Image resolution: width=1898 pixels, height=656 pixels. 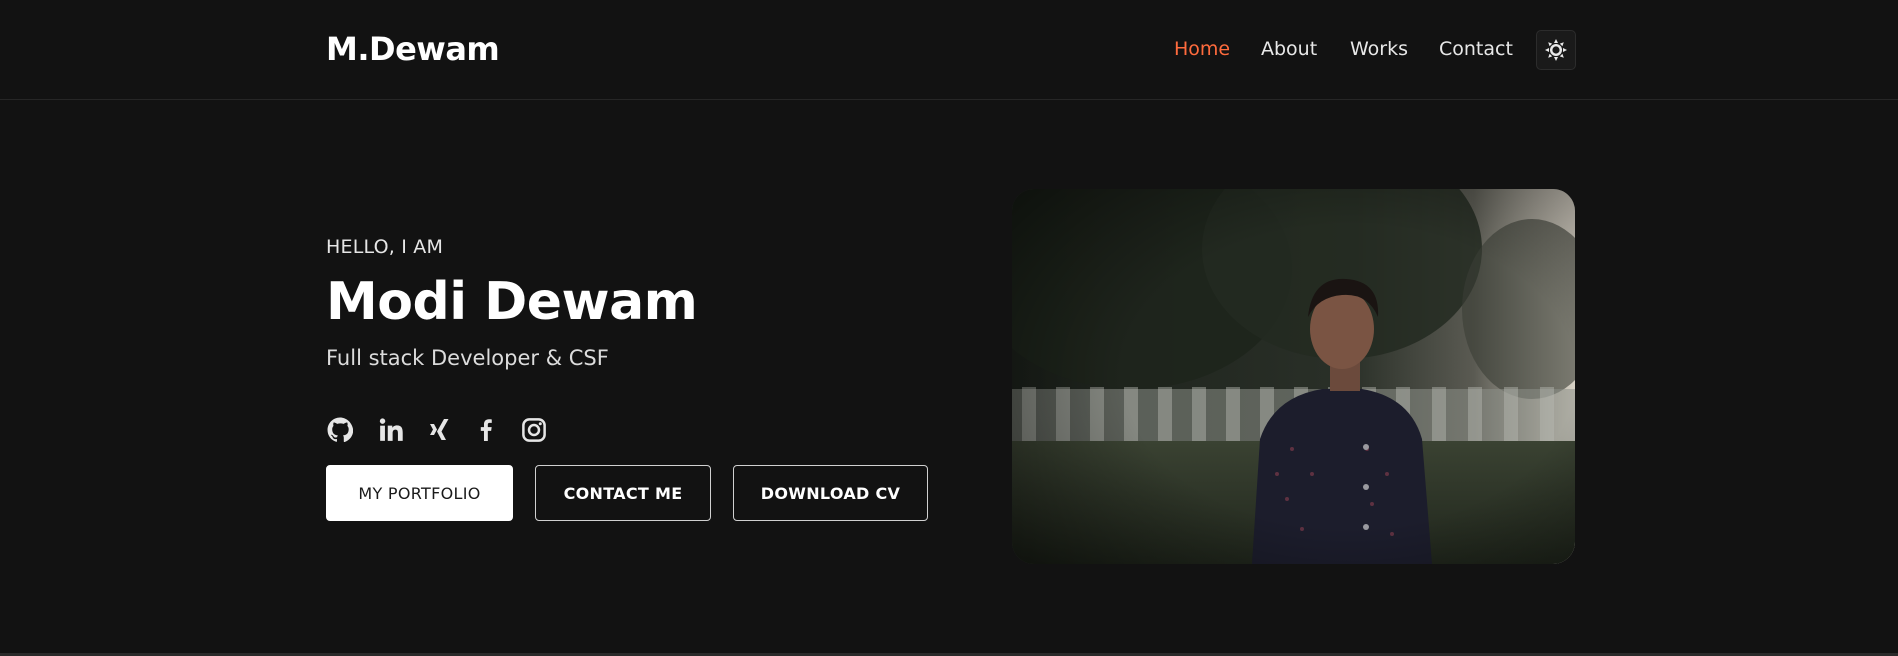 What do you see at coordinates (413, 49) in the screenshot?
I see `site-logo: M.Dewam` at bounding box center [413, 49].